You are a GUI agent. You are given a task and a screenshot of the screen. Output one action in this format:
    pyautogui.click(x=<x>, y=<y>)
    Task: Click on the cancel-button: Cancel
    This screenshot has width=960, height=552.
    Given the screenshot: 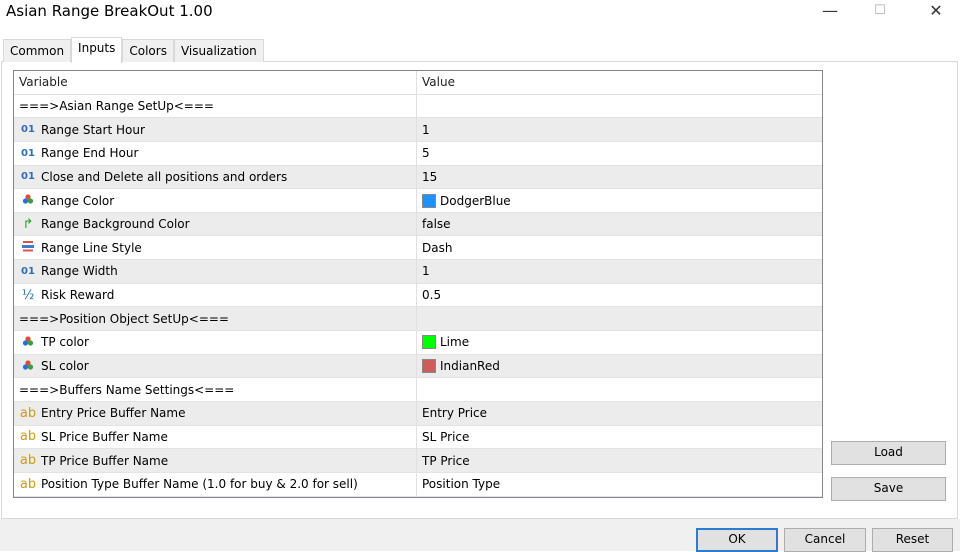 What is the action you would take?
    pyautogui.click(x=825, y=540)
    